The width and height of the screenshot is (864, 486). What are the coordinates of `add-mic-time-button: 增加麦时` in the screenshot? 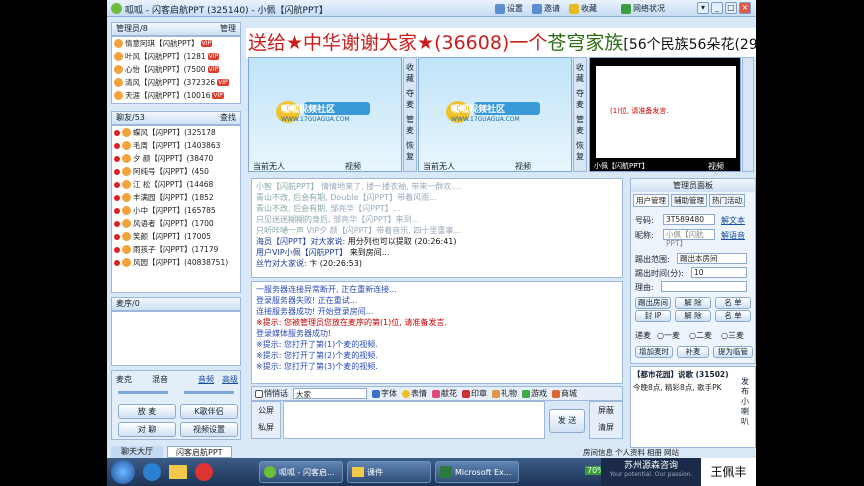 It's located at (654, 352).